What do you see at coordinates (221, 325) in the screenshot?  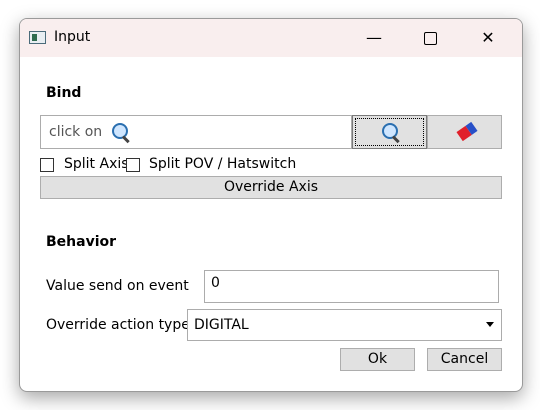 I see `override-type-value: DIGITAL` at bounding box center [221, 325].